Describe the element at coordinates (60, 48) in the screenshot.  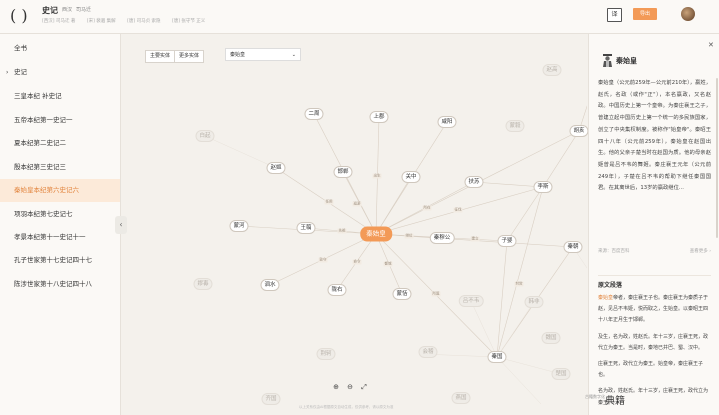
I see `sidebar-item-all: 全书` at that location.